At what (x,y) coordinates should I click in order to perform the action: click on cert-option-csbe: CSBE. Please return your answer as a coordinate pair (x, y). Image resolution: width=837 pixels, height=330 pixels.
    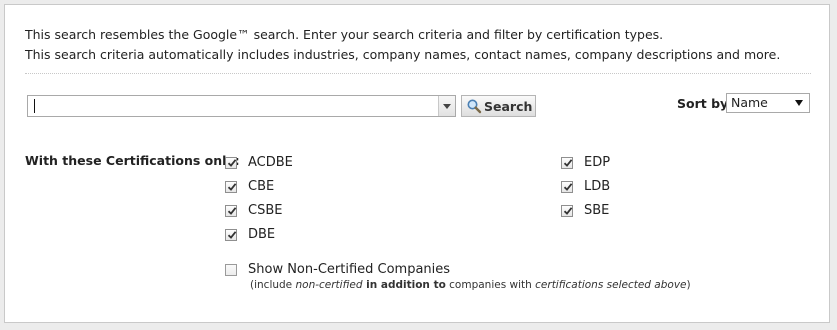
    Looking at the image, I should click on (253, 210).